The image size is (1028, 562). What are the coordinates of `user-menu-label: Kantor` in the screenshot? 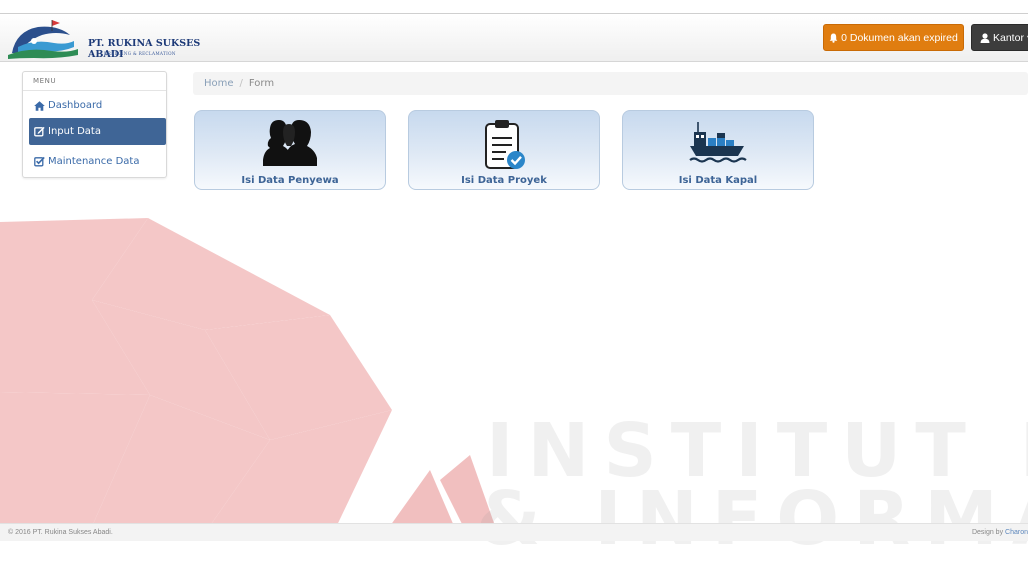 It's located at (1008, 37).